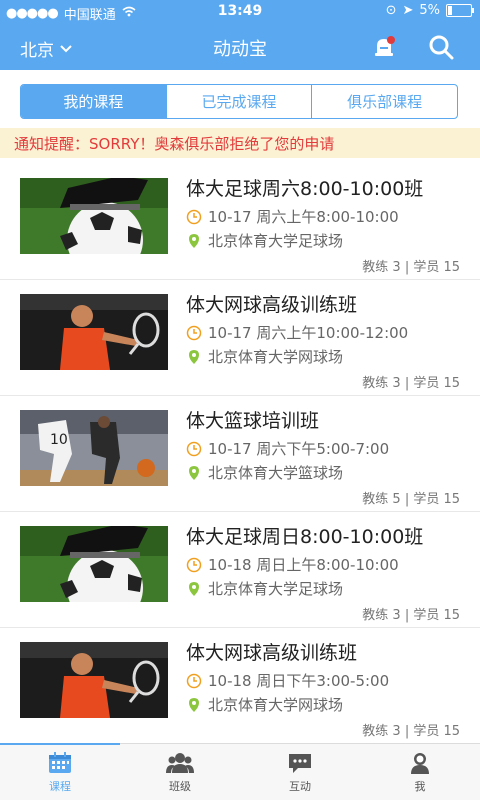 The height and width of the screenshot is (800, 480). I want to click on course-title: 体大篮球培训班, so click(253, 421).